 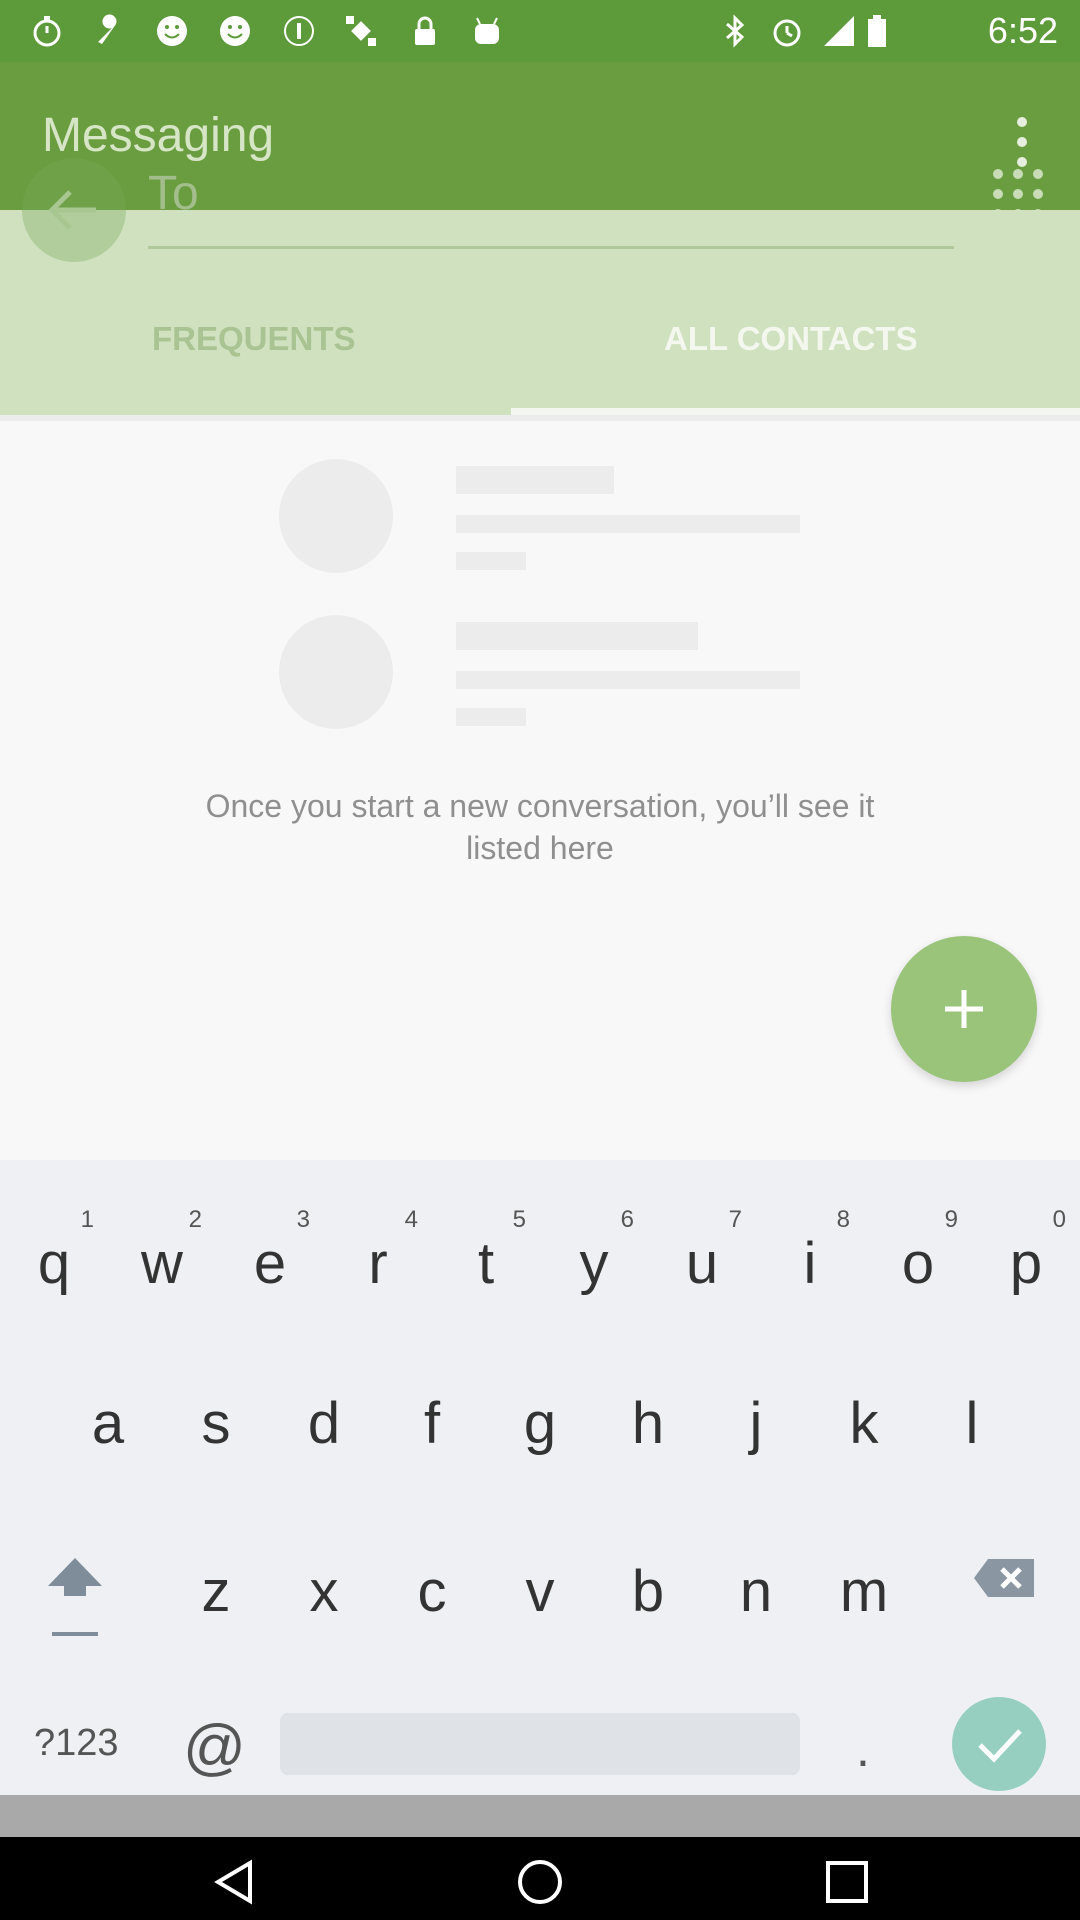 I want to click on keyboard-key: 9o, so click(x=918, y=1253).